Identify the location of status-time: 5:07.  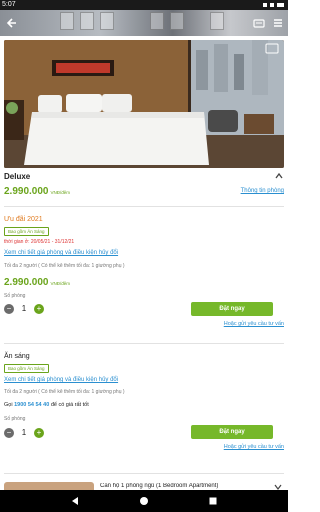
(9, 4).